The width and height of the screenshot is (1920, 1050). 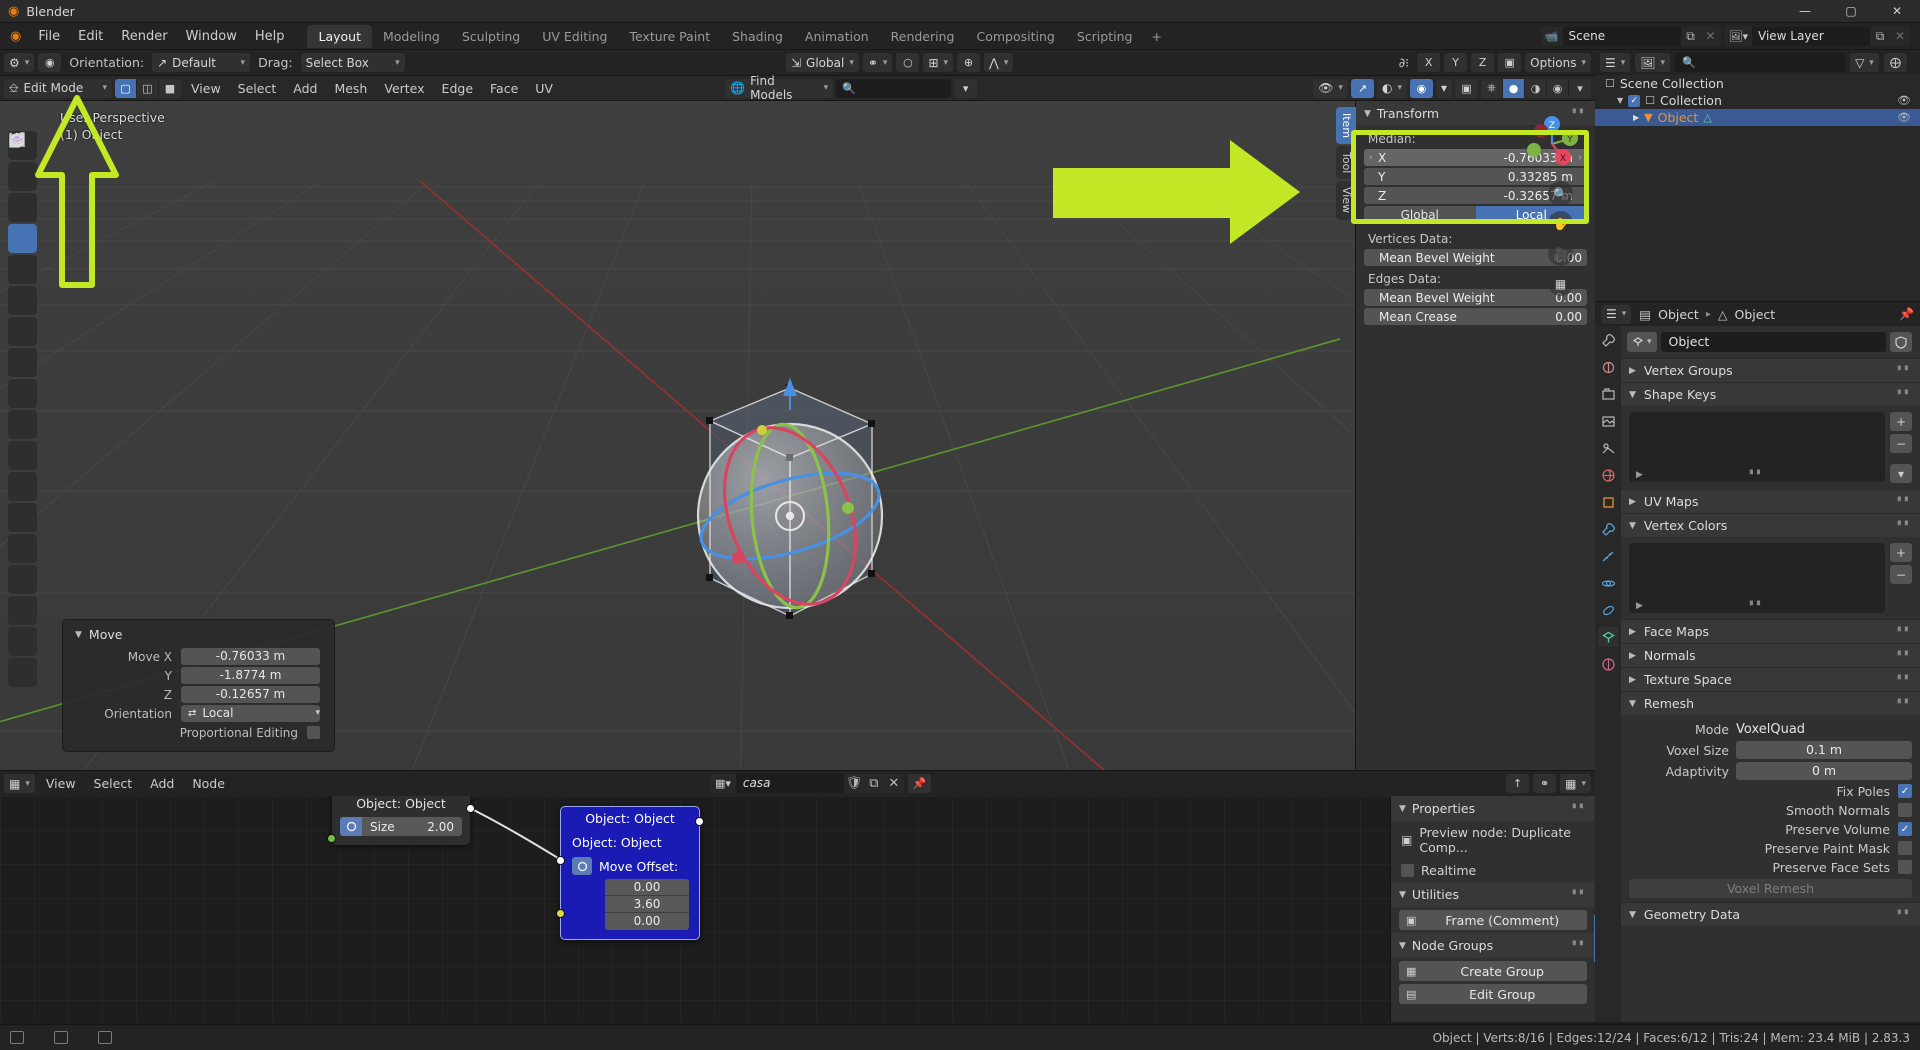 I want to click on operator-panel-title-row: ▼ Move, so click(x=198, y=636).